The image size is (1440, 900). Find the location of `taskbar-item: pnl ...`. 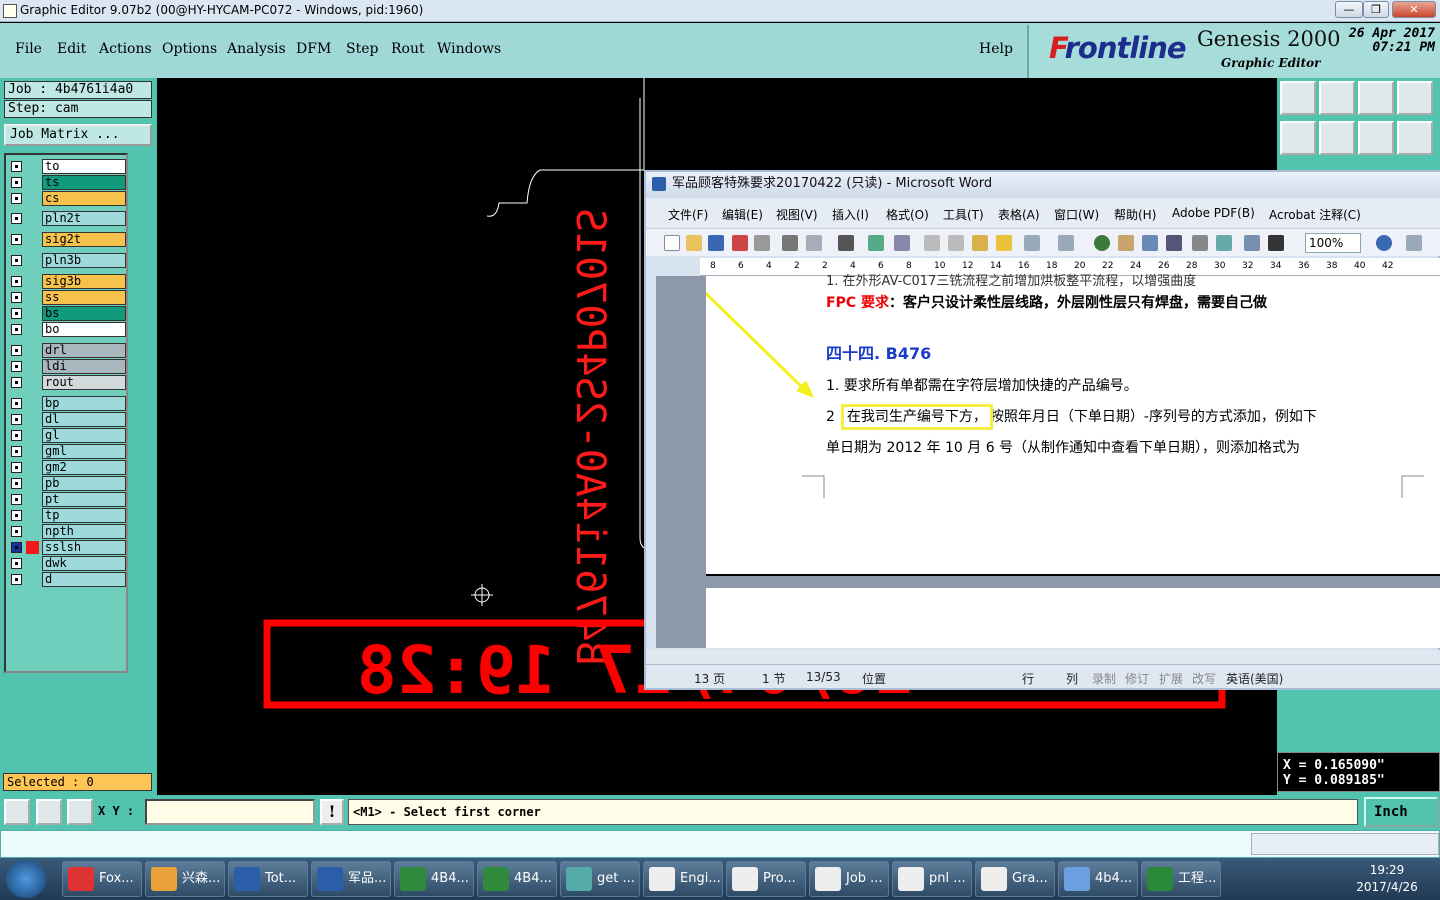

taskbar-item: pnl ... is located at coordinates (932, 879).